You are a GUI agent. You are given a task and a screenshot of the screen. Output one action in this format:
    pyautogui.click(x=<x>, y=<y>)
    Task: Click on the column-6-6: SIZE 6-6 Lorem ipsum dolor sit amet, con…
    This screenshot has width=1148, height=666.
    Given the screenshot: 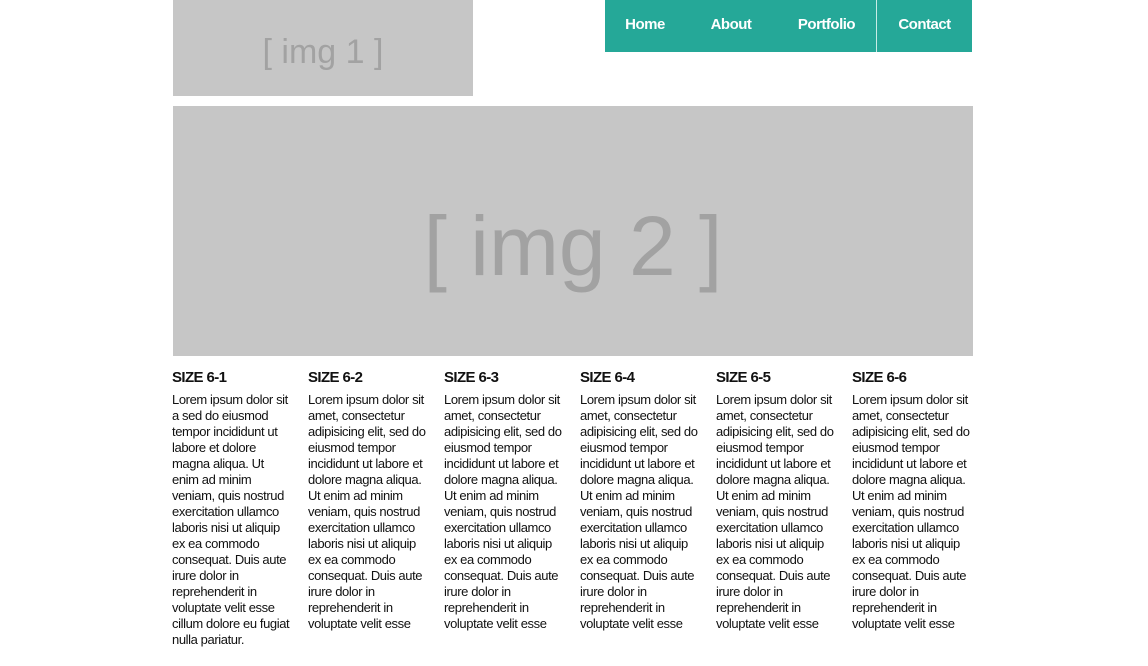 What is the action you would take?
    pyautogui.click(x=912, y=508)
    